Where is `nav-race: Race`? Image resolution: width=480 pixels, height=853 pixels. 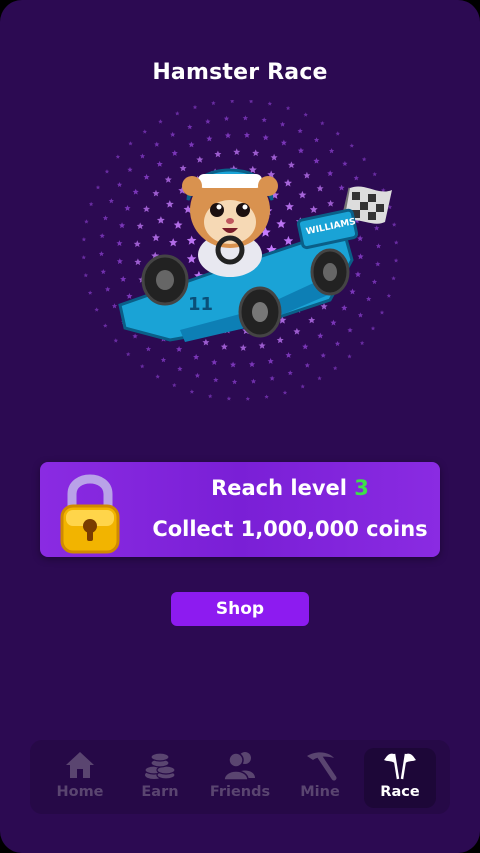 nav-race: Race is located at coordinates (400, 778).